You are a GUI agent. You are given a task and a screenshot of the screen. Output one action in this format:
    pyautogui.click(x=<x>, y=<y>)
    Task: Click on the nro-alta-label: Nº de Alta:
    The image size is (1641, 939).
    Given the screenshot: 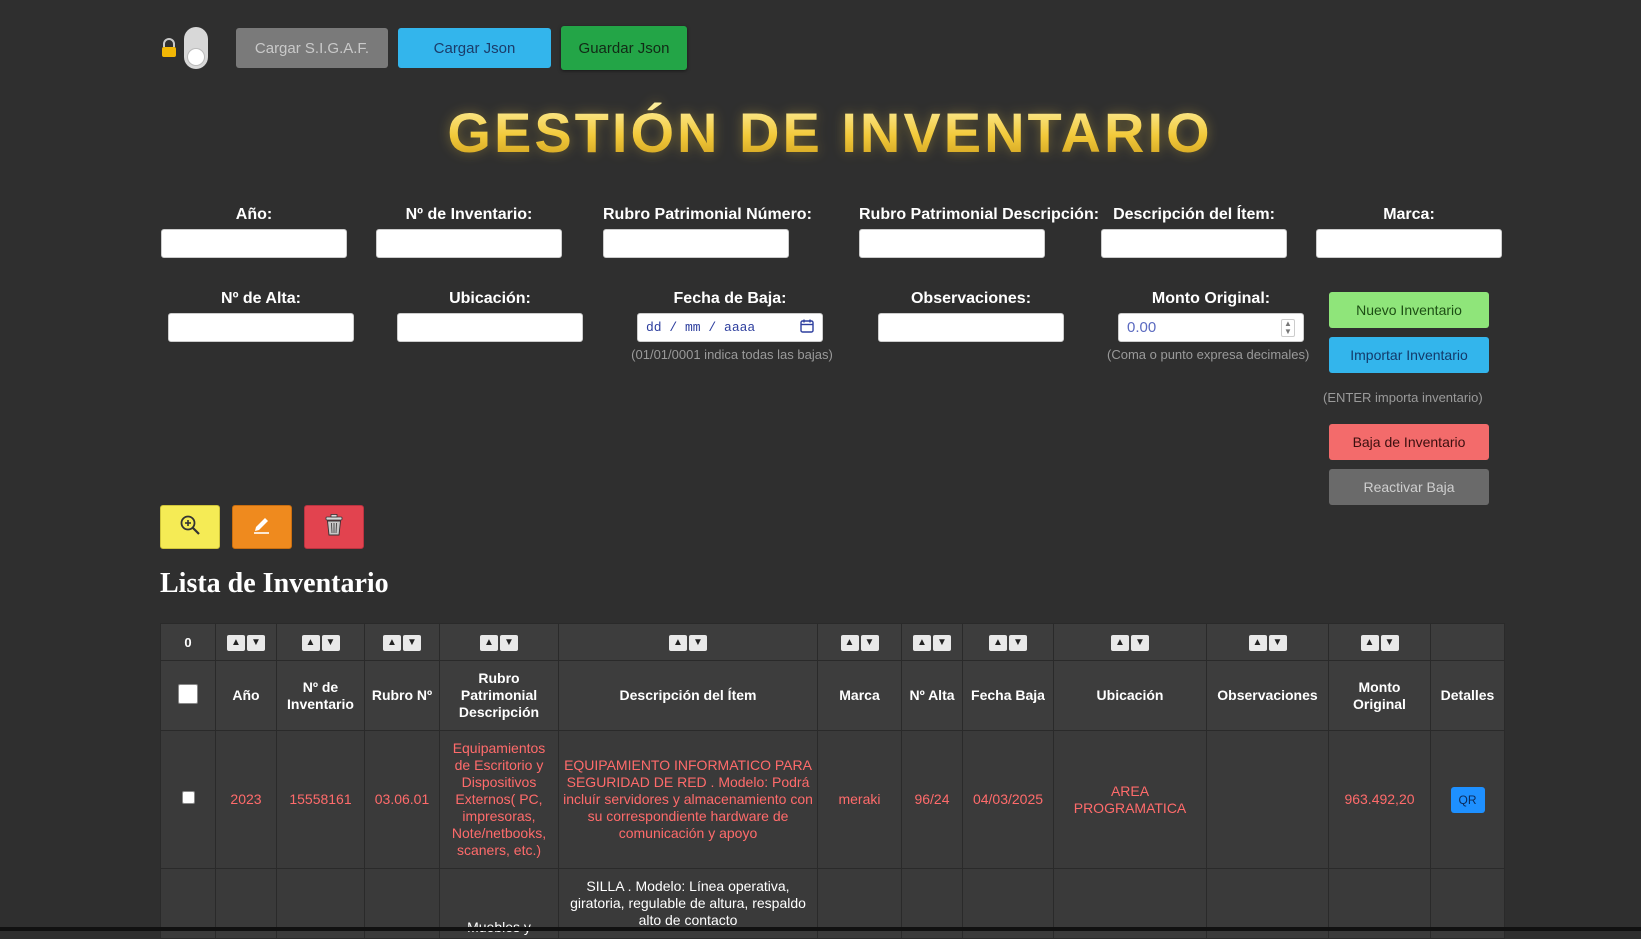 What is the action you would take?
    pyautogui.click(x=261, y=298)
    